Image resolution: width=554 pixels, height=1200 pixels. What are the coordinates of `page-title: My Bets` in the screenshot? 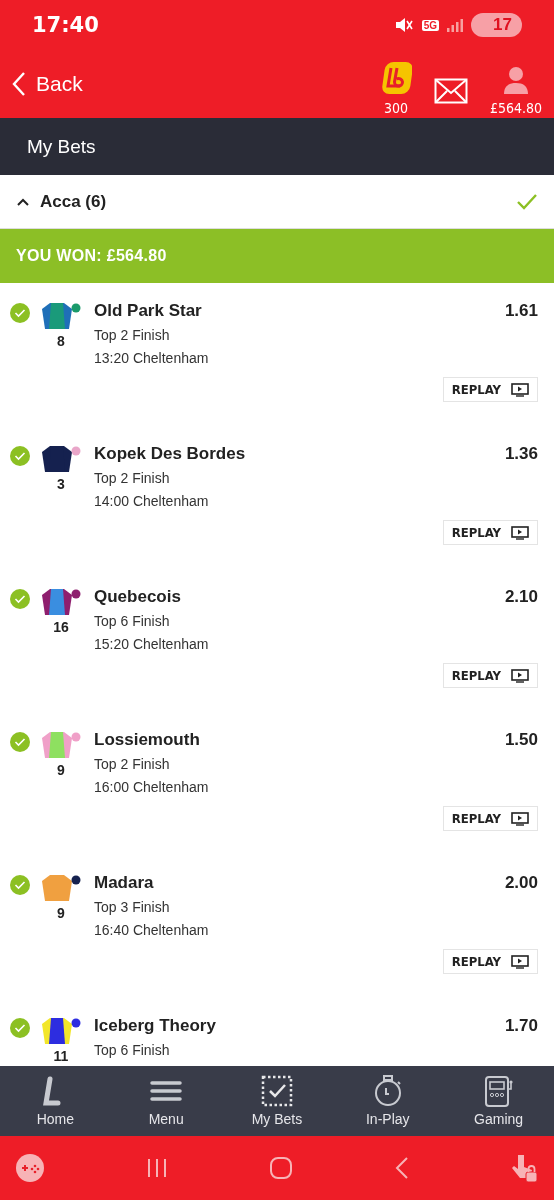 It's located at (61, 146).